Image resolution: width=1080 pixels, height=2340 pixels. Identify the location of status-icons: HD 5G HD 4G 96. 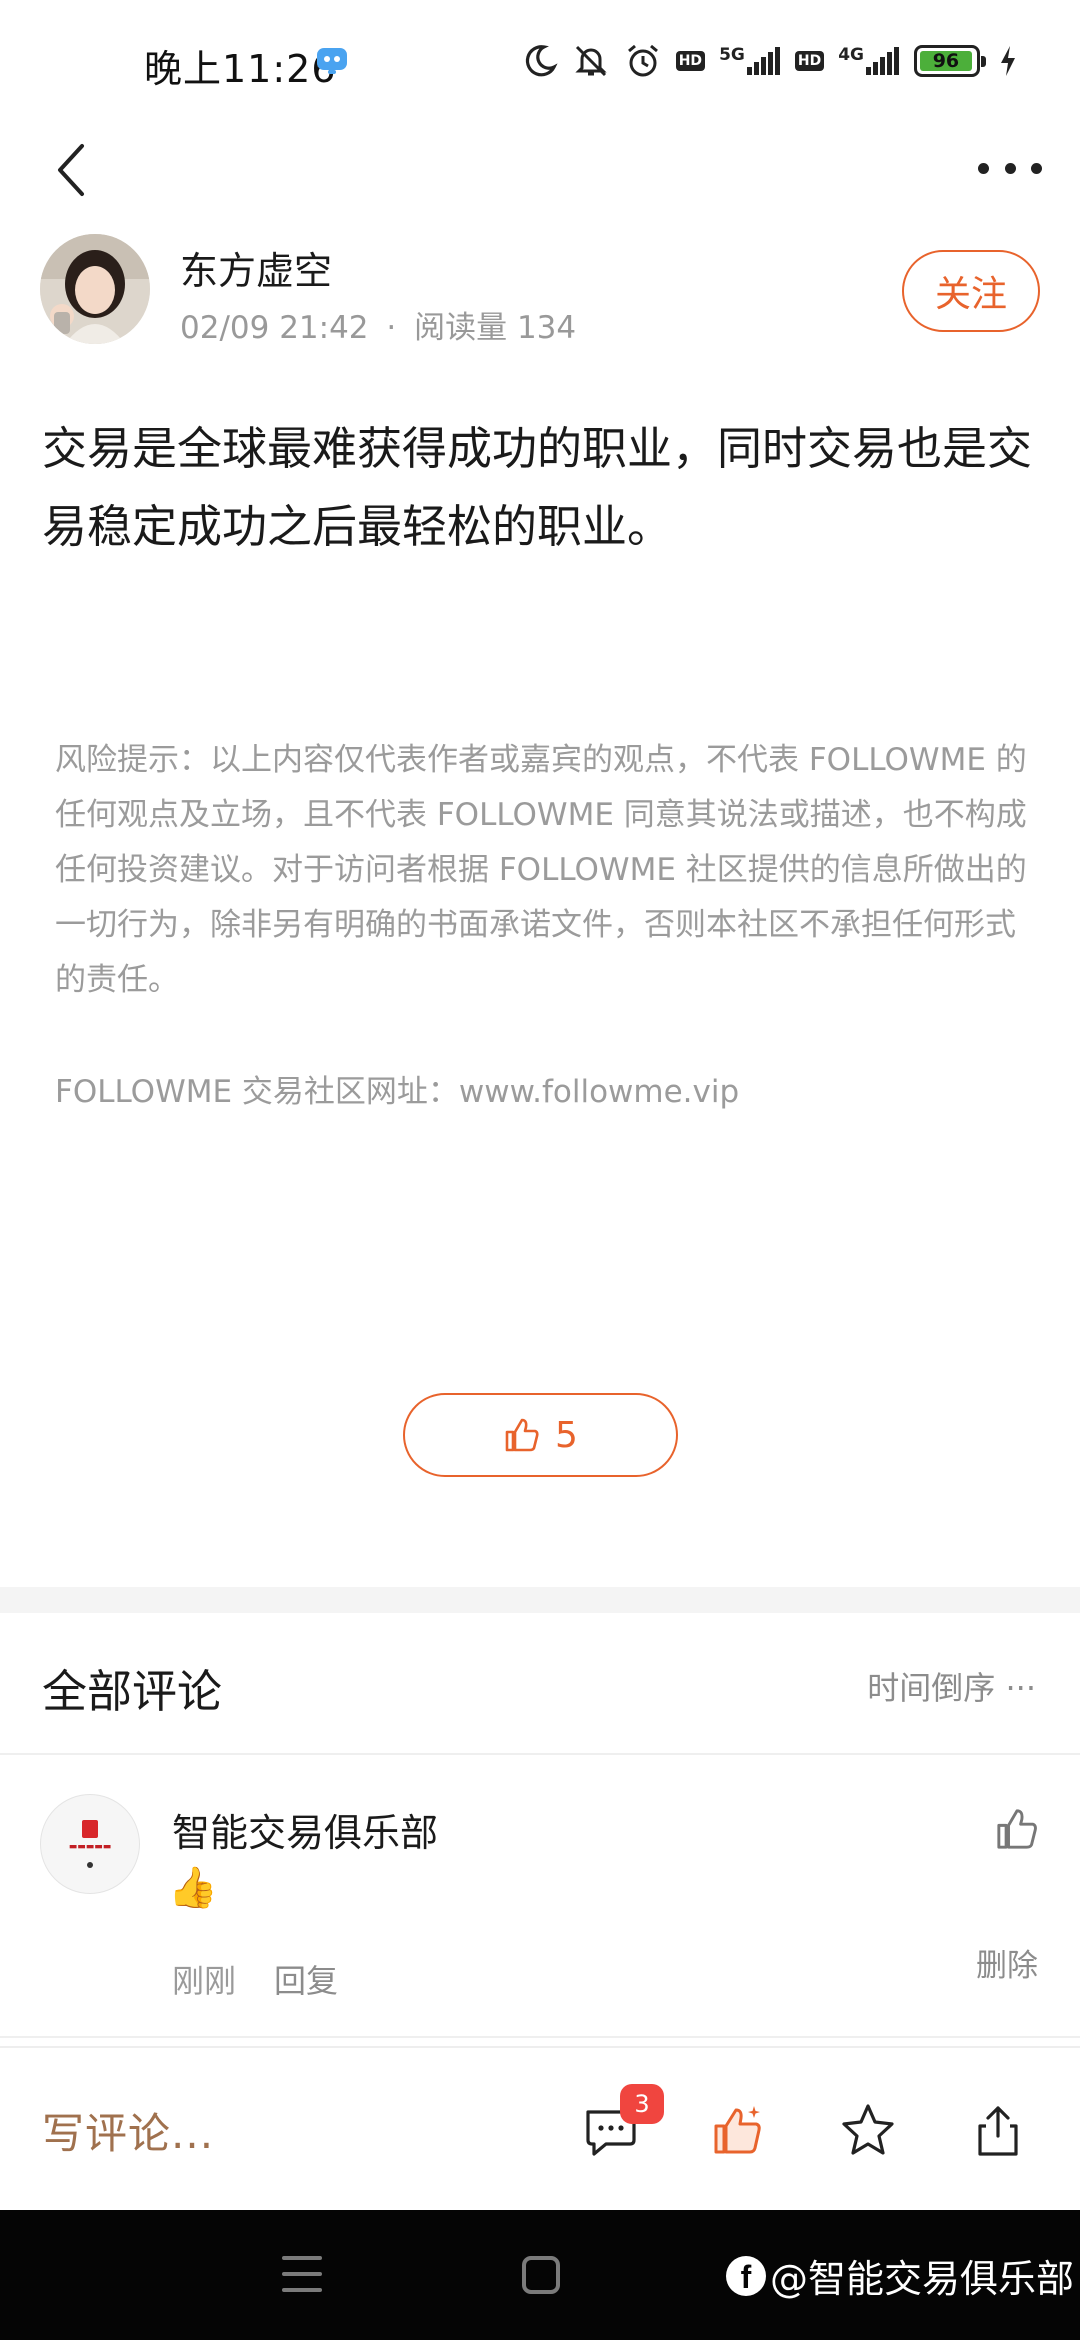
(770, 61).